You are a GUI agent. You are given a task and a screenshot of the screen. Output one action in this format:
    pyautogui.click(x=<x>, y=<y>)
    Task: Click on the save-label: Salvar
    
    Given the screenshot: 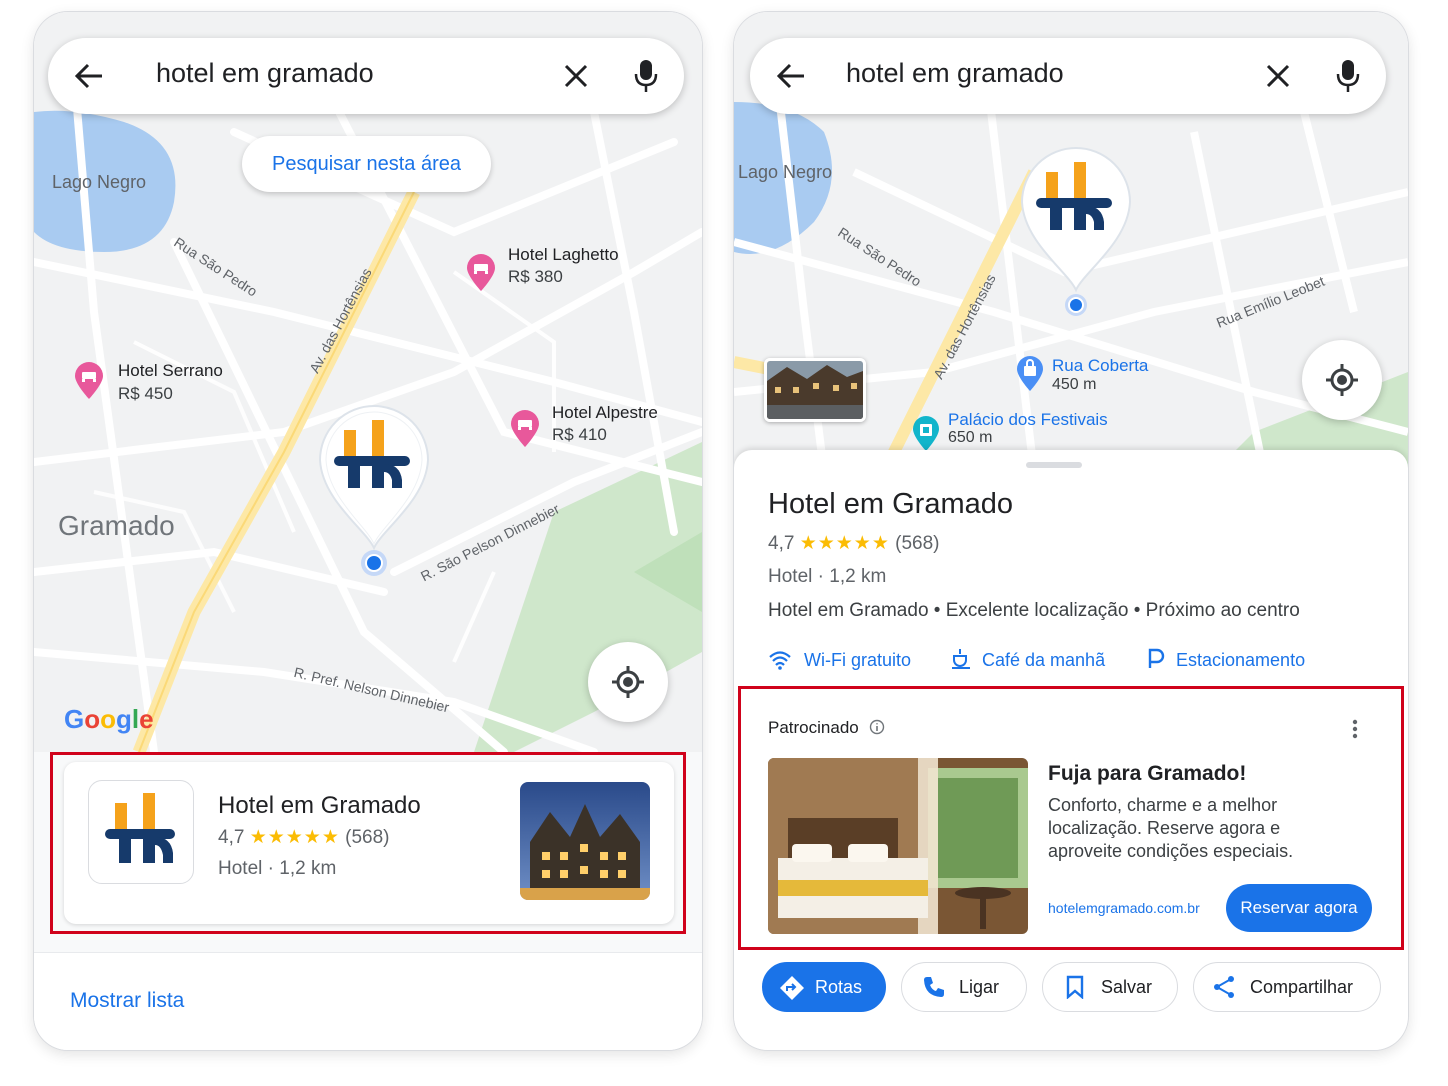 What is the action you would take?
    pyautogui.click(x=1127, y=987)
    